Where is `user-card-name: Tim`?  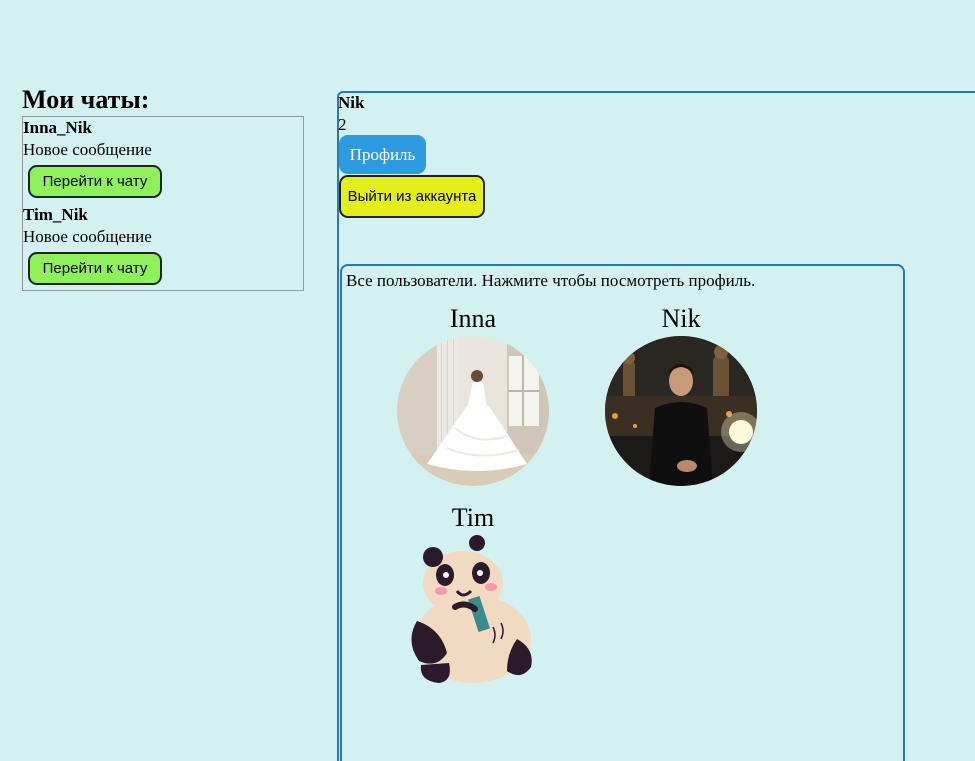 user-card-name: Tim is located at coordinates (473, 517).